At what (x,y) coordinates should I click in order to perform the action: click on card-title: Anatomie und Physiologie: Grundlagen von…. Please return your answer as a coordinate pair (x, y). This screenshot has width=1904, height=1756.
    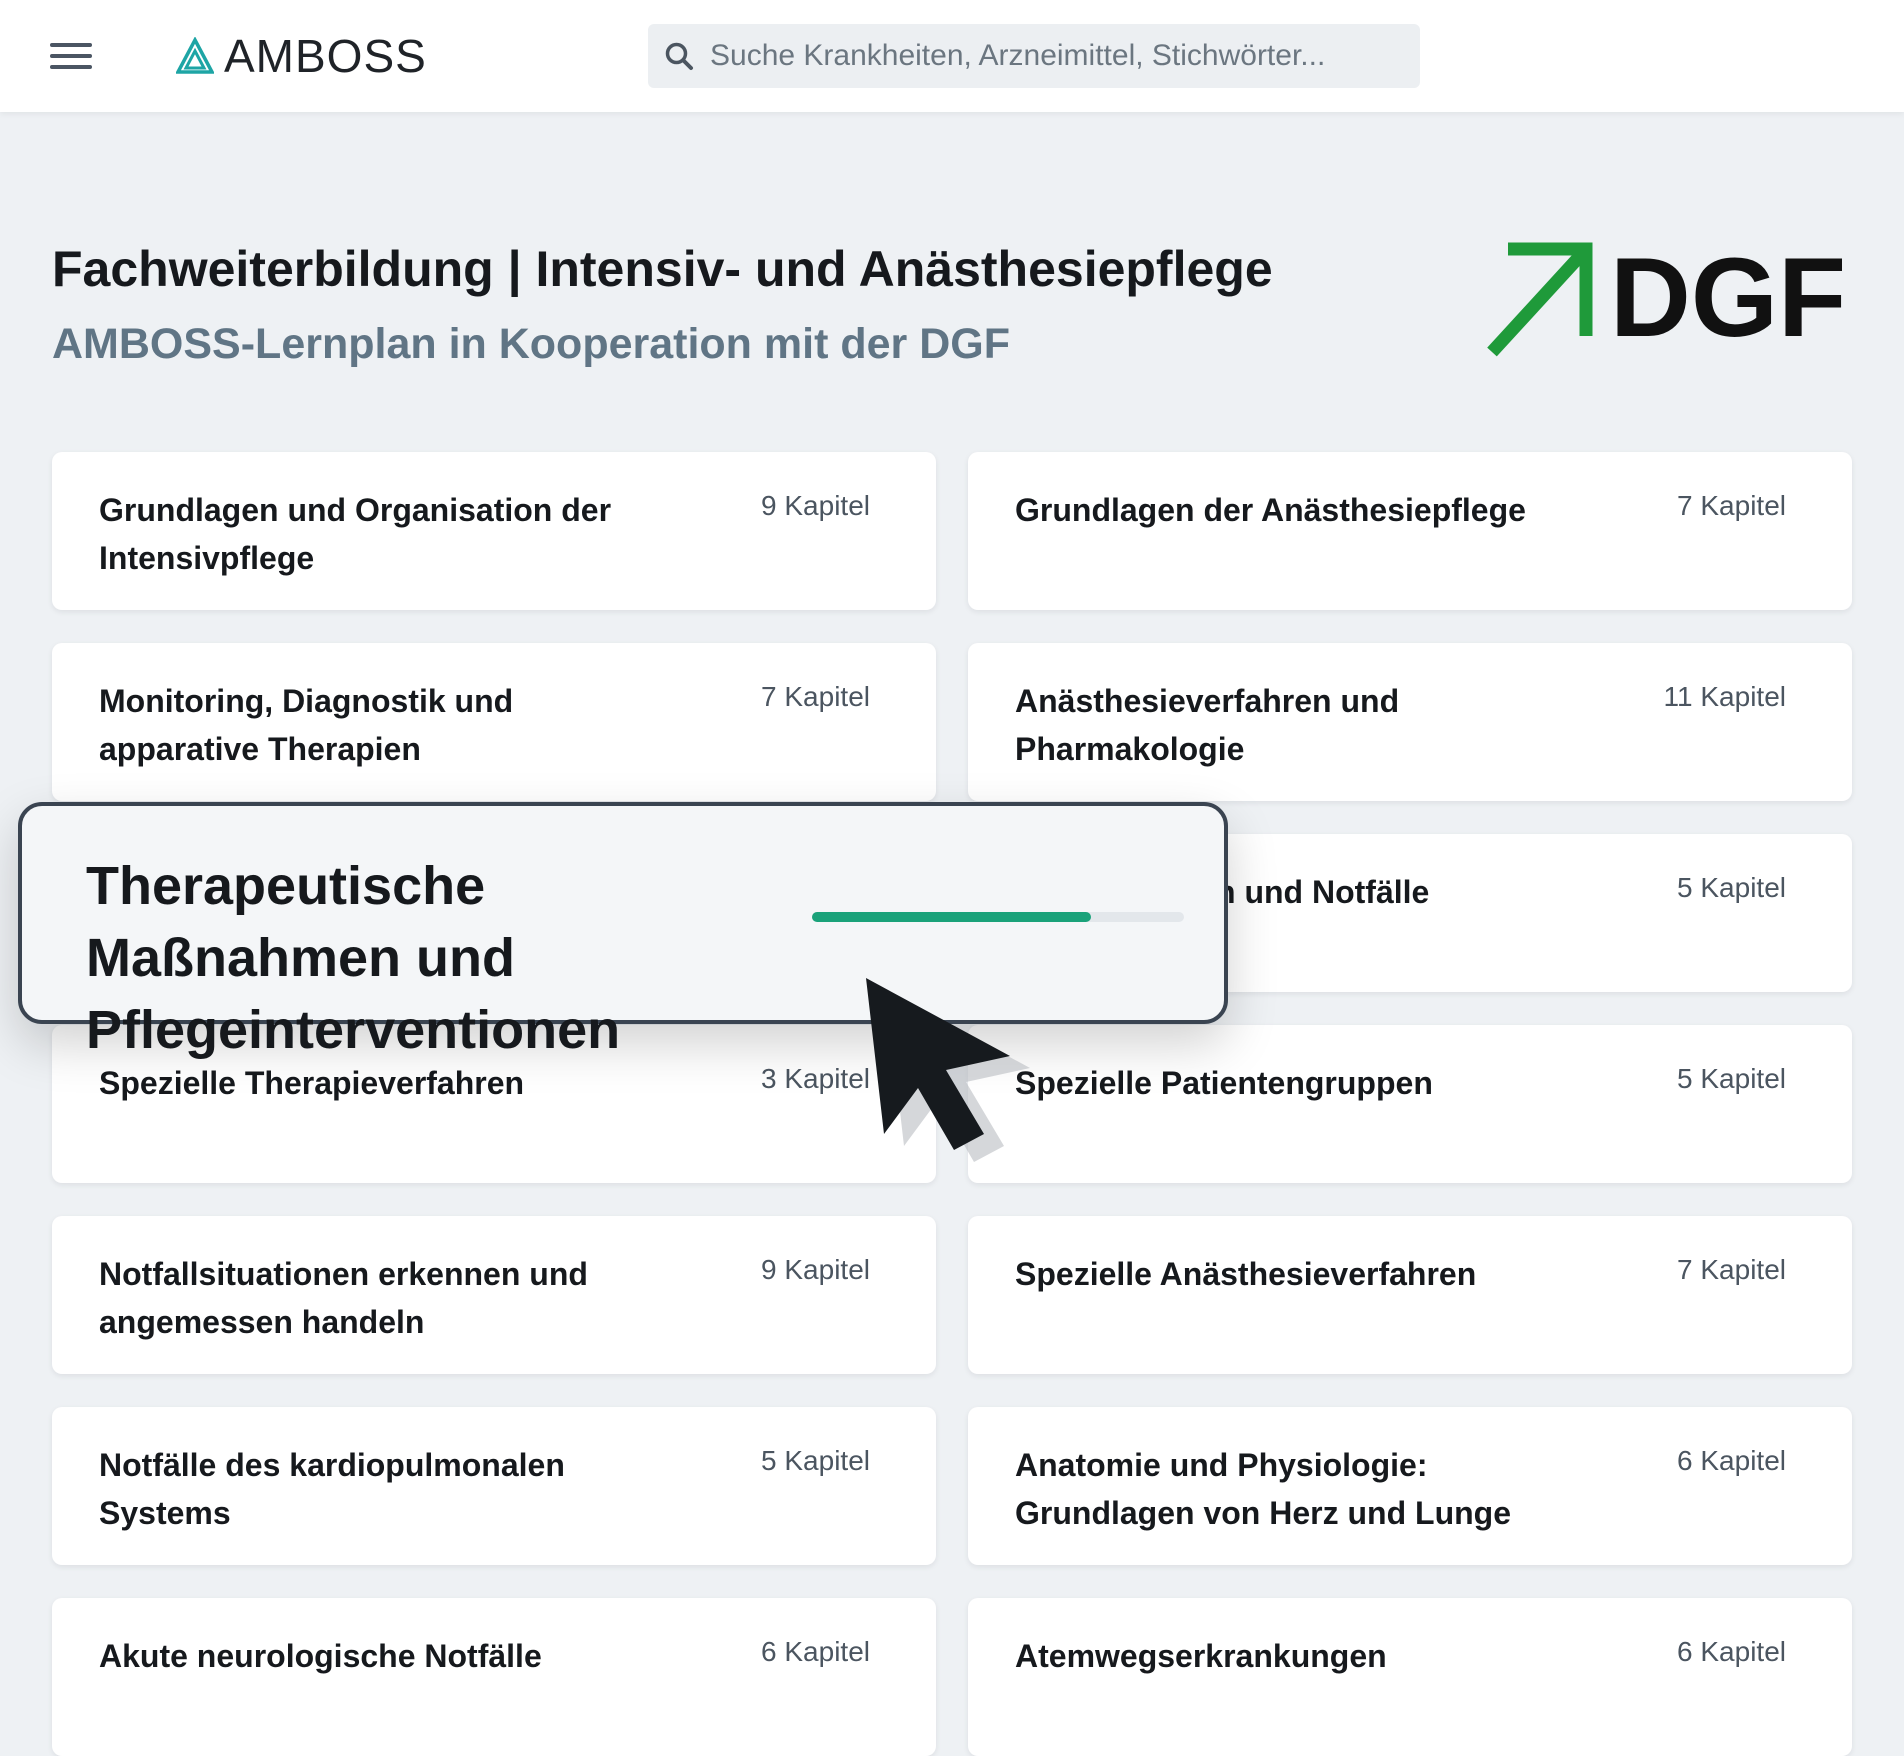
    Looking at the image, I should click on (1263, 1489).